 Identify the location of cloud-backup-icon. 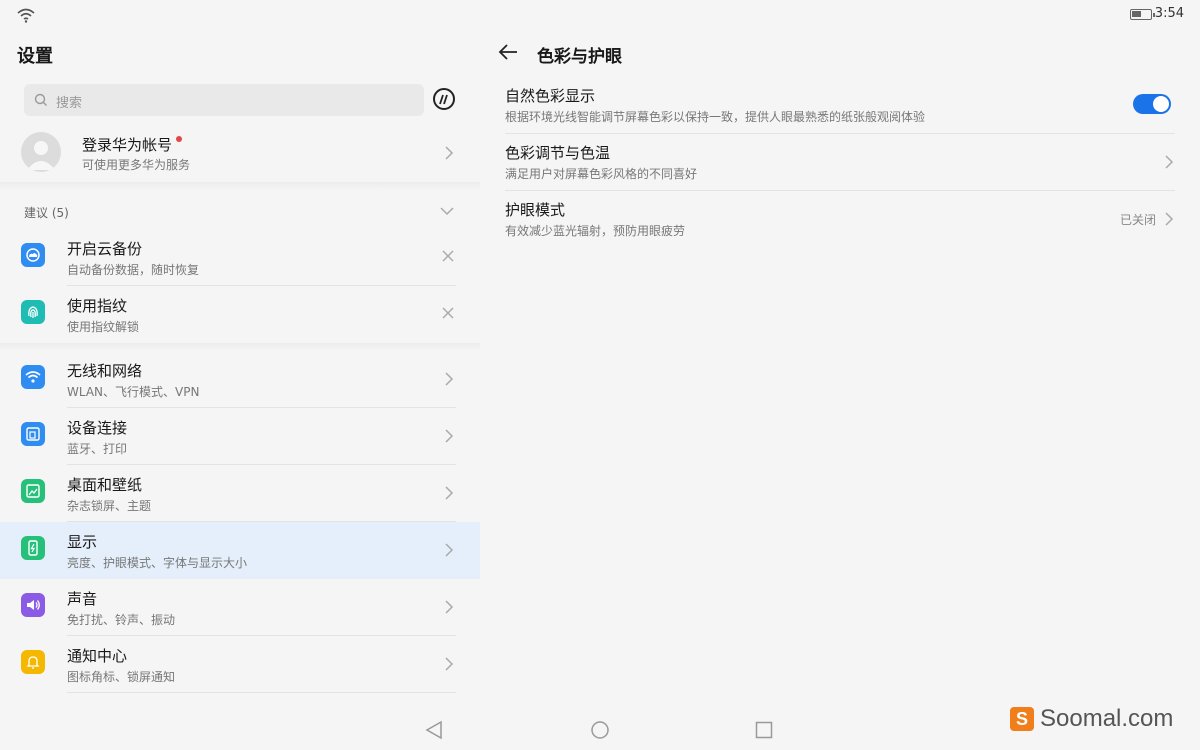
(33, 255).